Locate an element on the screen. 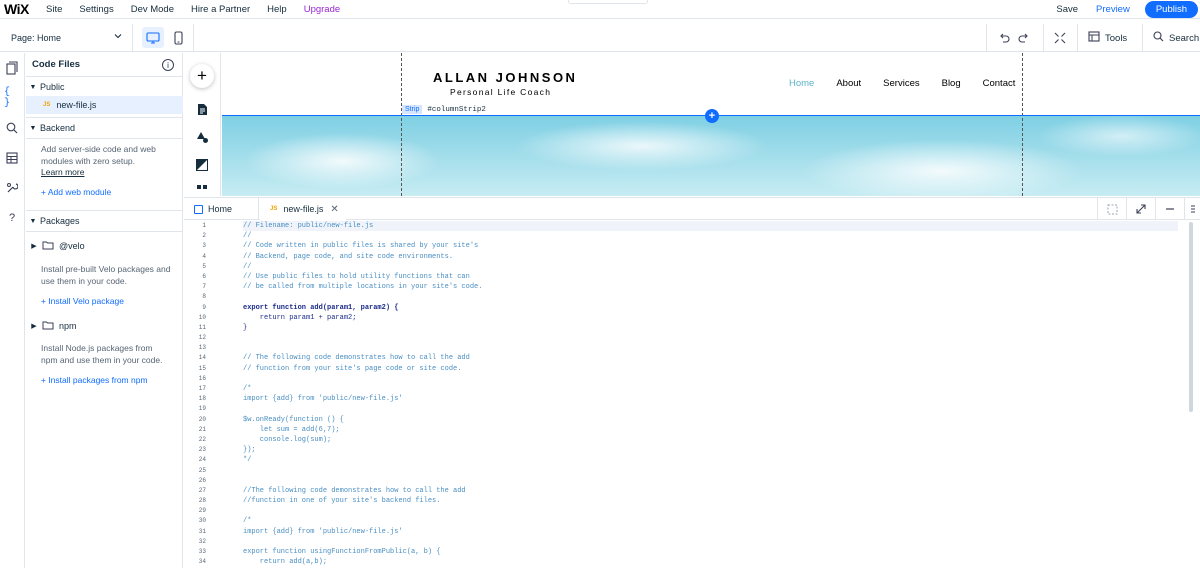 Image resolution: width=1200 pixels, height=568 pixels. section-public: ▼ Public is located at coordinates (104, 87).